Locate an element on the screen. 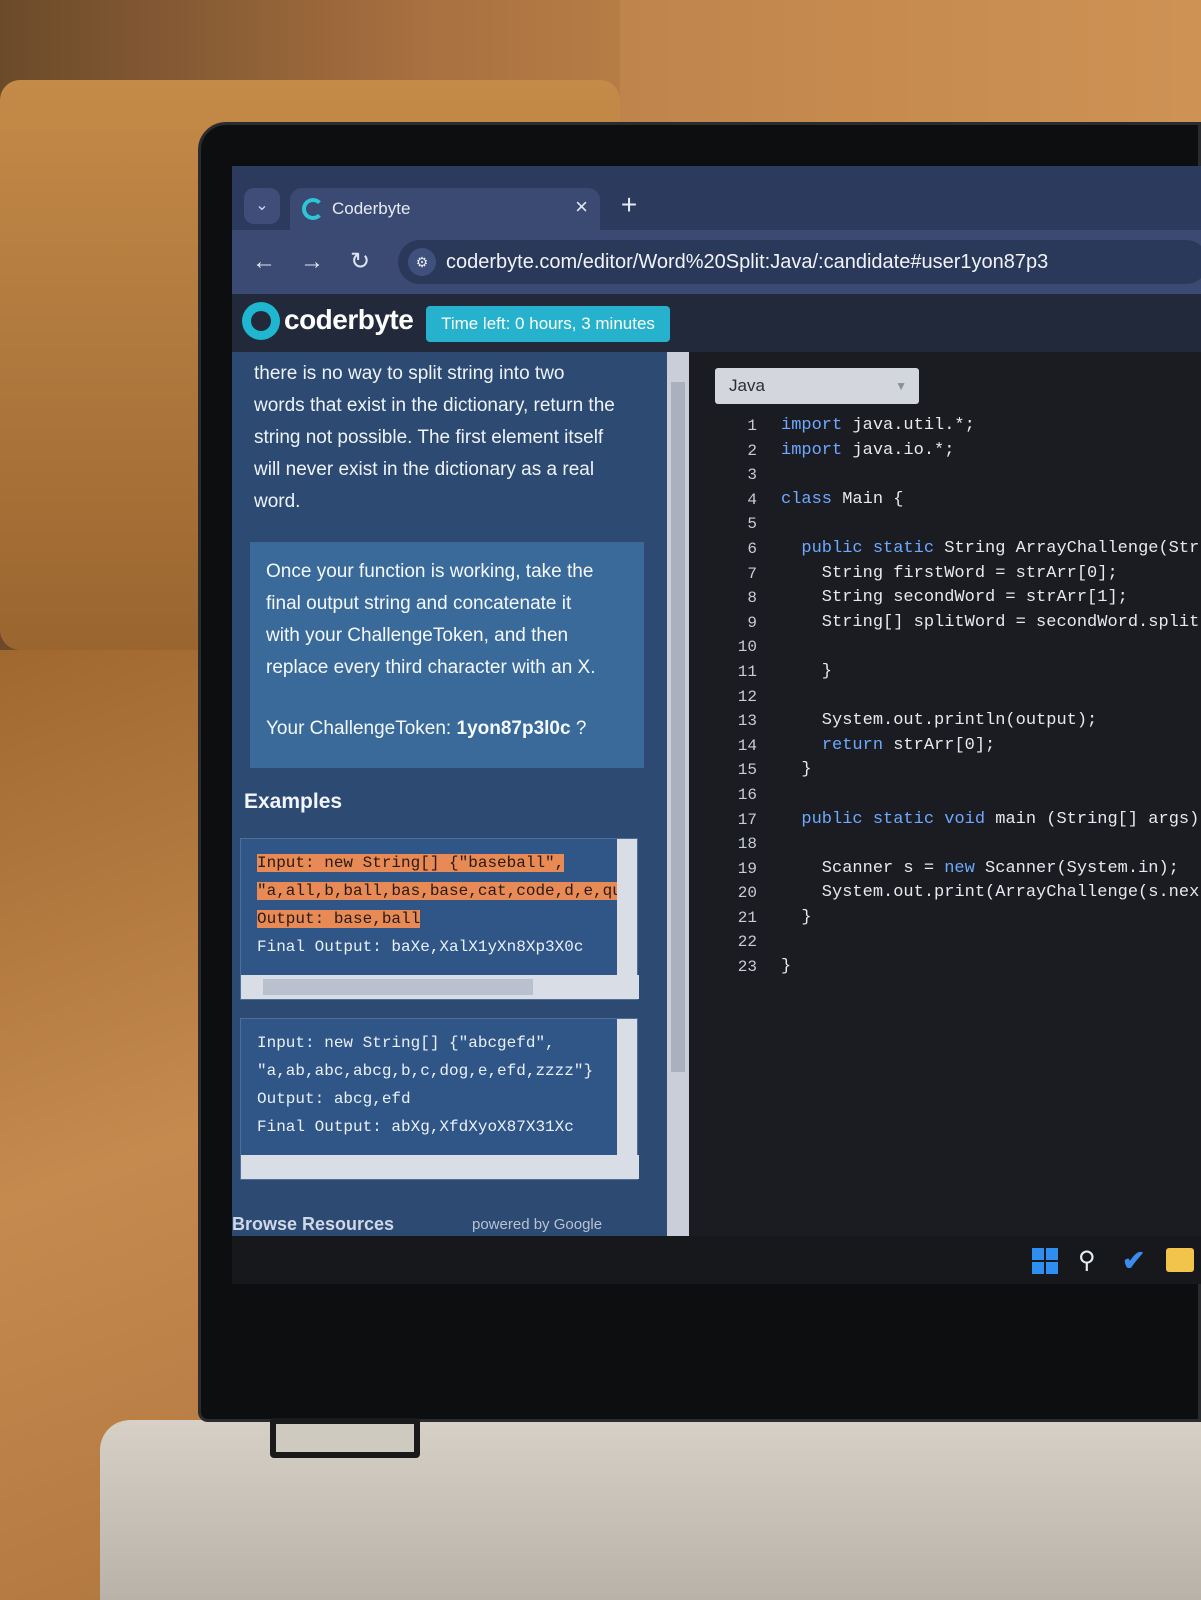 The image size is (1201, 1600). language-value: Java is located at coordinates (747, 385).